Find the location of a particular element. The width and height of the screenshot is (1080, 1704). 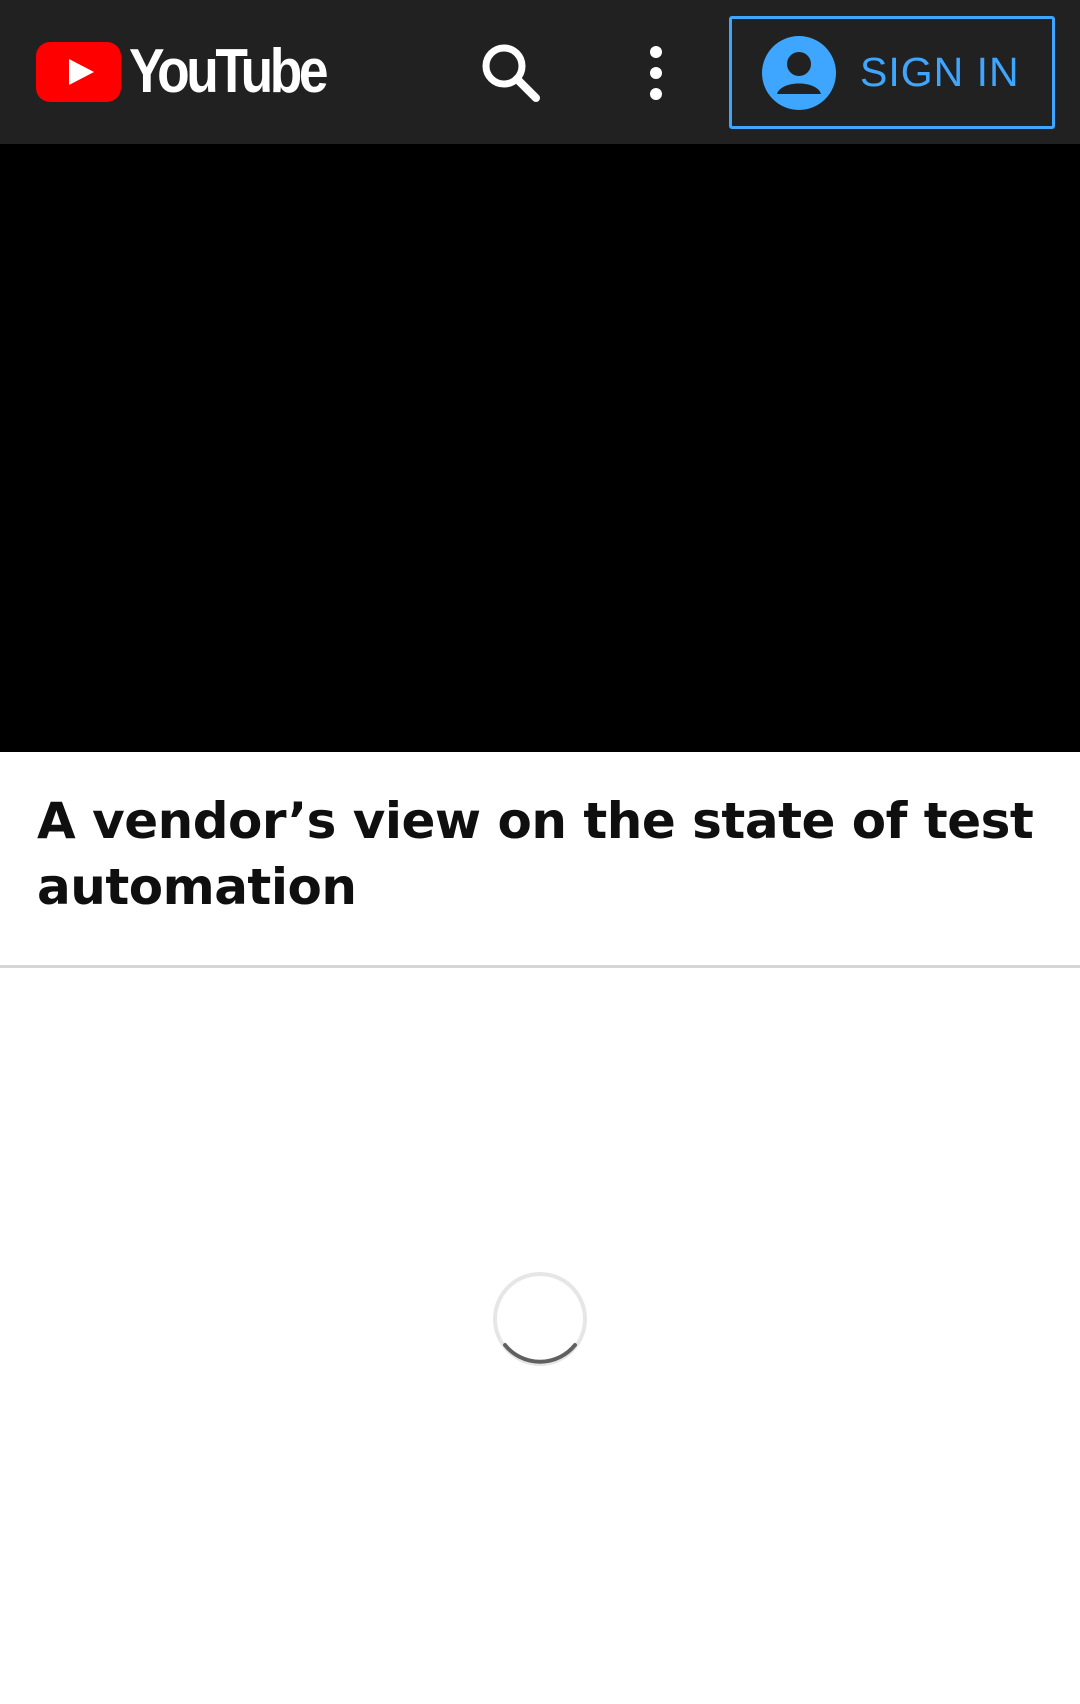

spinner-icon is located at coordinates (540, 1319).